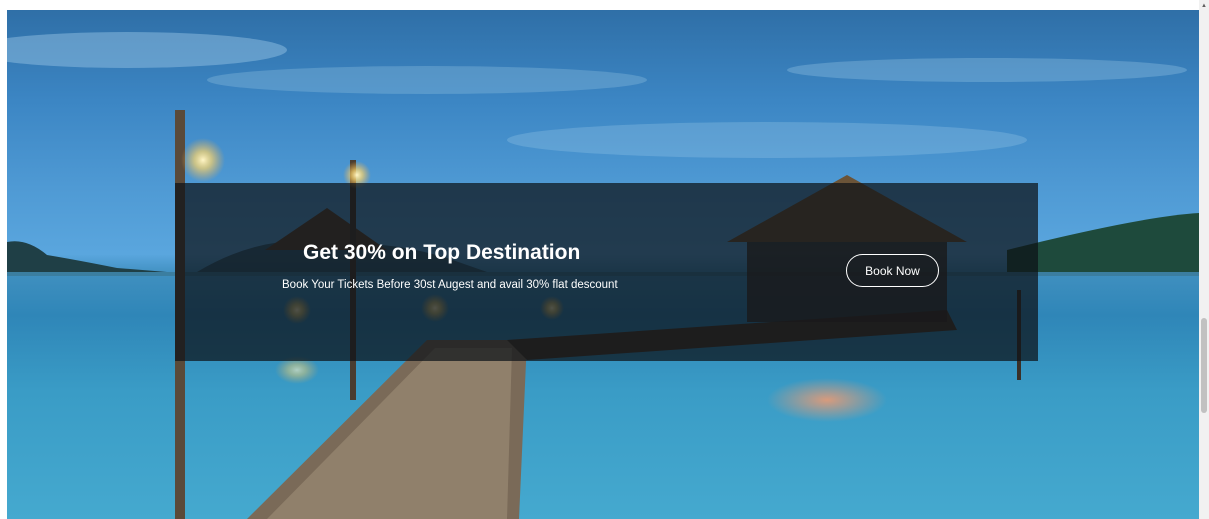  Describe the element at coordinates (1204, 365) in the screenshot. I see `scrollbar-thumb` at that location.